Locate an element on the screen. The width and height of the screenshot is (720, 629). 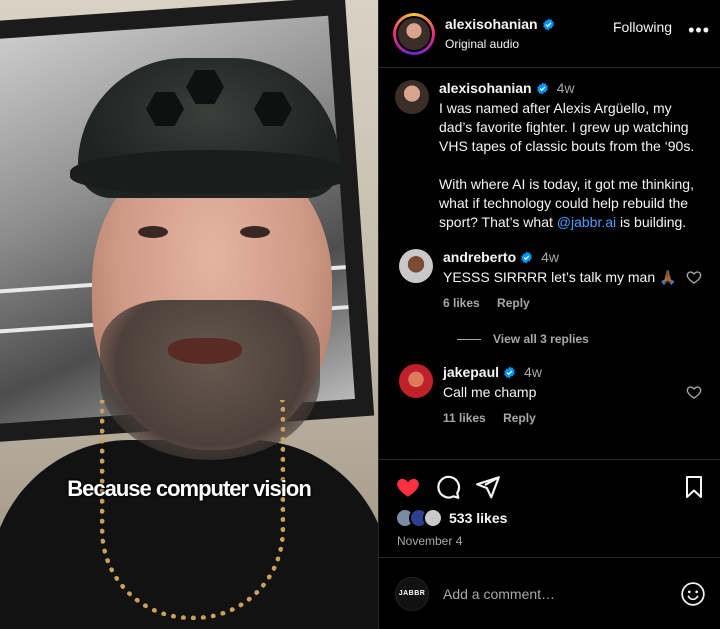
story-ring is located at coordinates (414, 33).